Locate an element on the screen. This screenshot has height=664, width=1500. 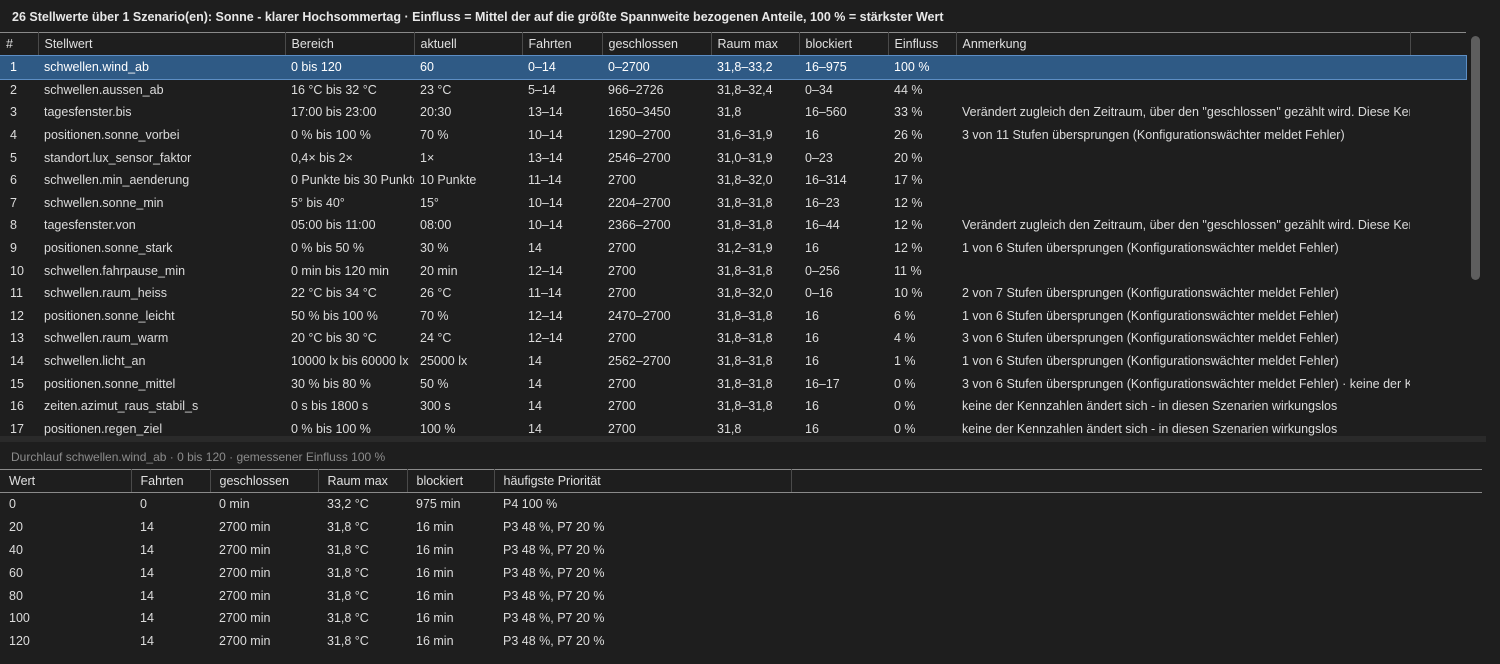
cell-aktuell: 25000 lx is located at coordinates (444, 361).